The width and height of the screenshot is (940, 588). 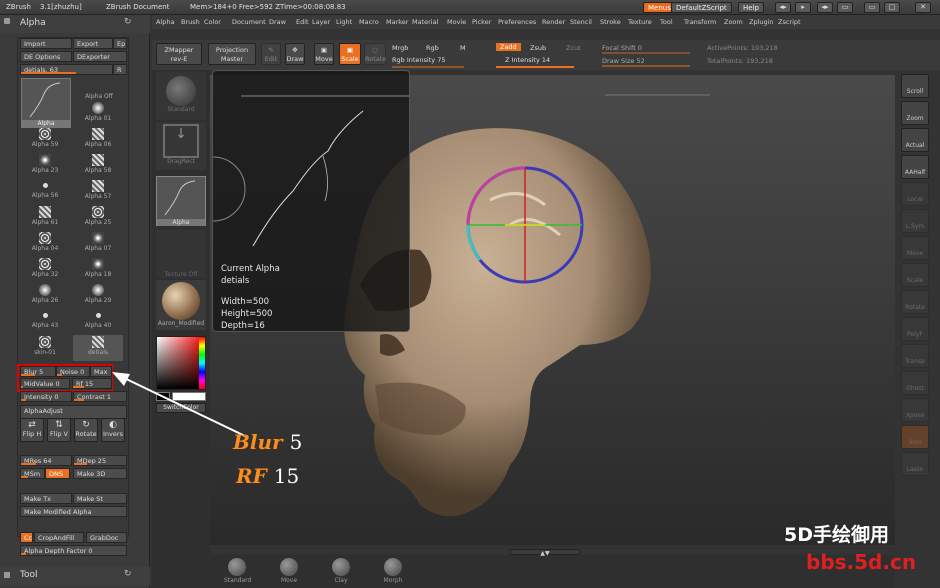 What do you see at coordinates (296, 442) in the screenshot?
I see `blur-annotation-value: 5` at bounding box center [296, 442].